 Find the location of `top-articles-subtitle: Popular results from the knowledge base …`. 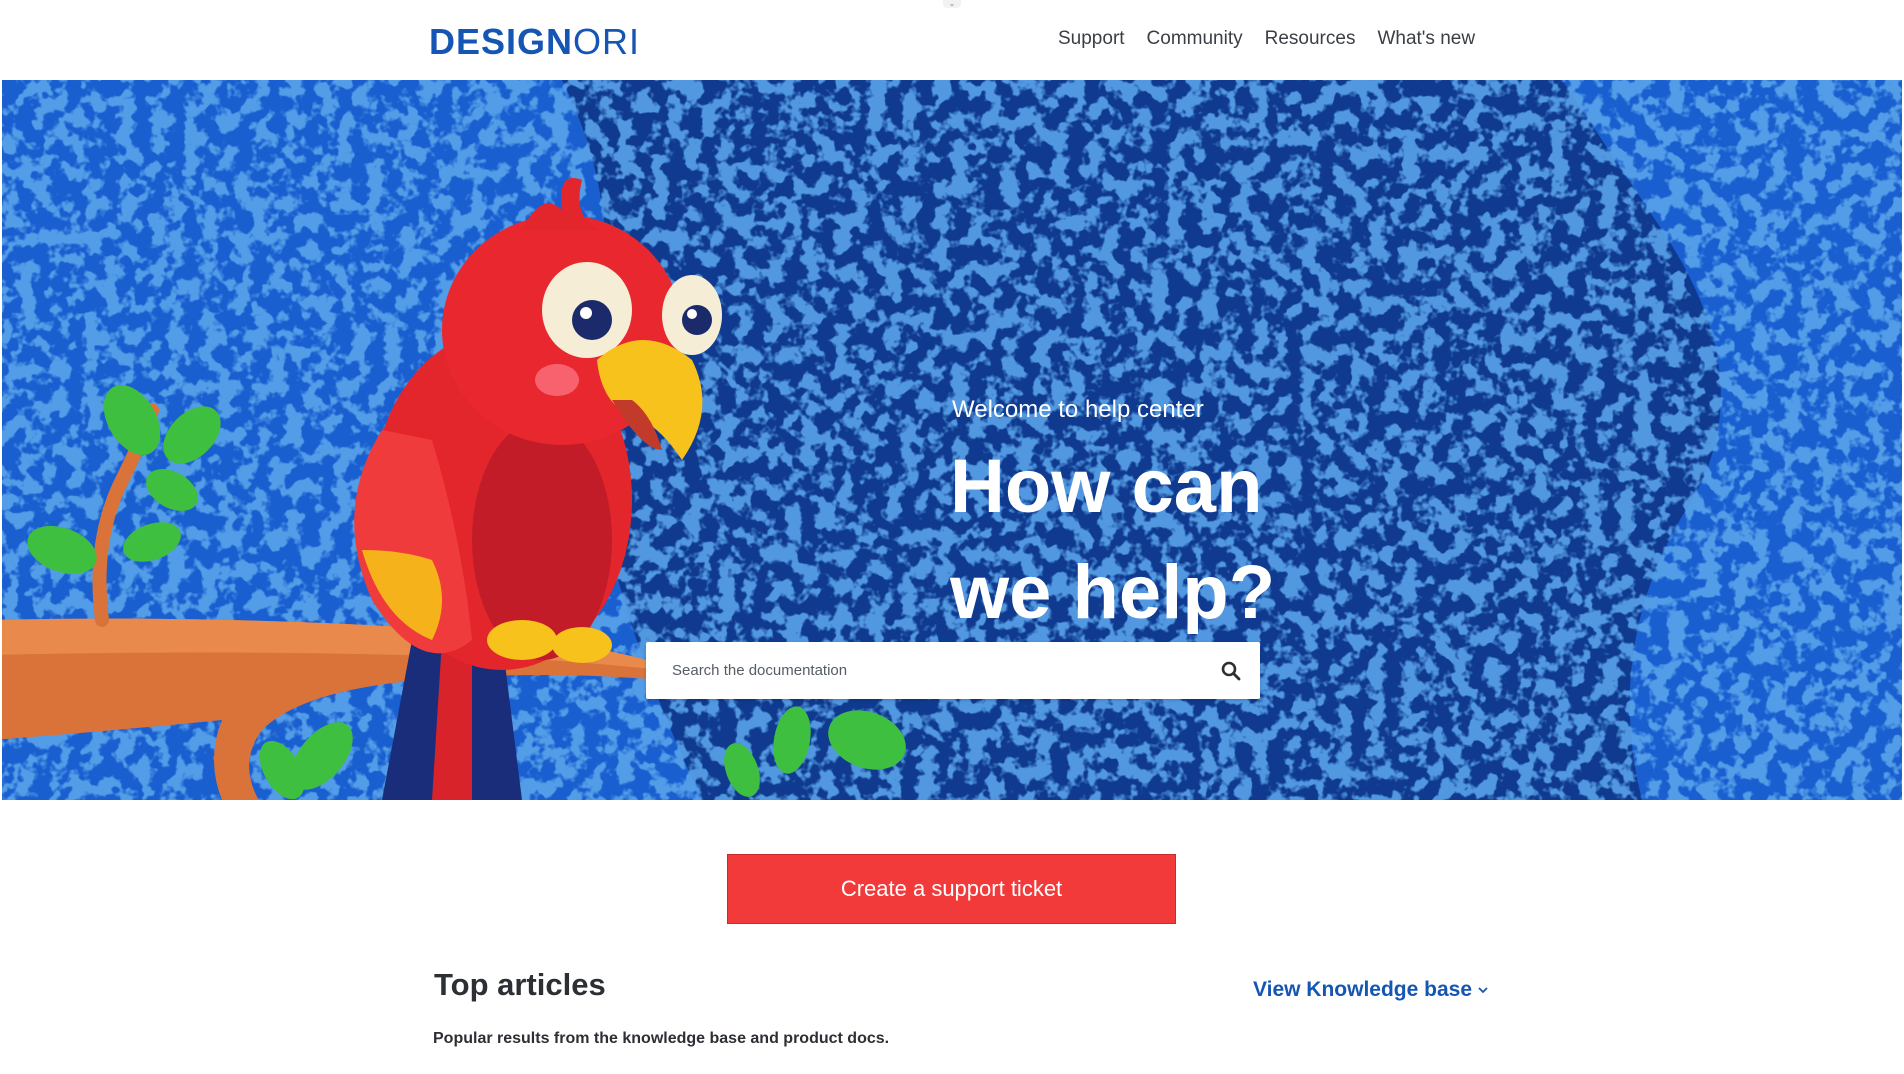

top-articles-subtitle: Popular results from the knowledge base … is located at coordinates (661, 1038).